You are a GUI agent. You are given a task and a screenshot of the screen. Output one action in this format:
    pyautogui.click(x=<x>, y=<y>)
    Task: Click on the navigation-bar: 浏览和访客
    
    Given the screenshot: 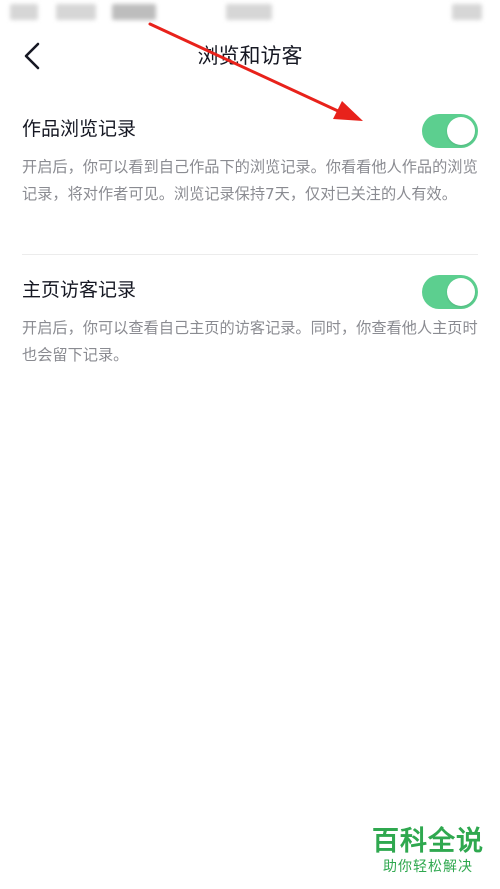 What is the action you would take?
    pyautogui.click(x=250, y=56)
    